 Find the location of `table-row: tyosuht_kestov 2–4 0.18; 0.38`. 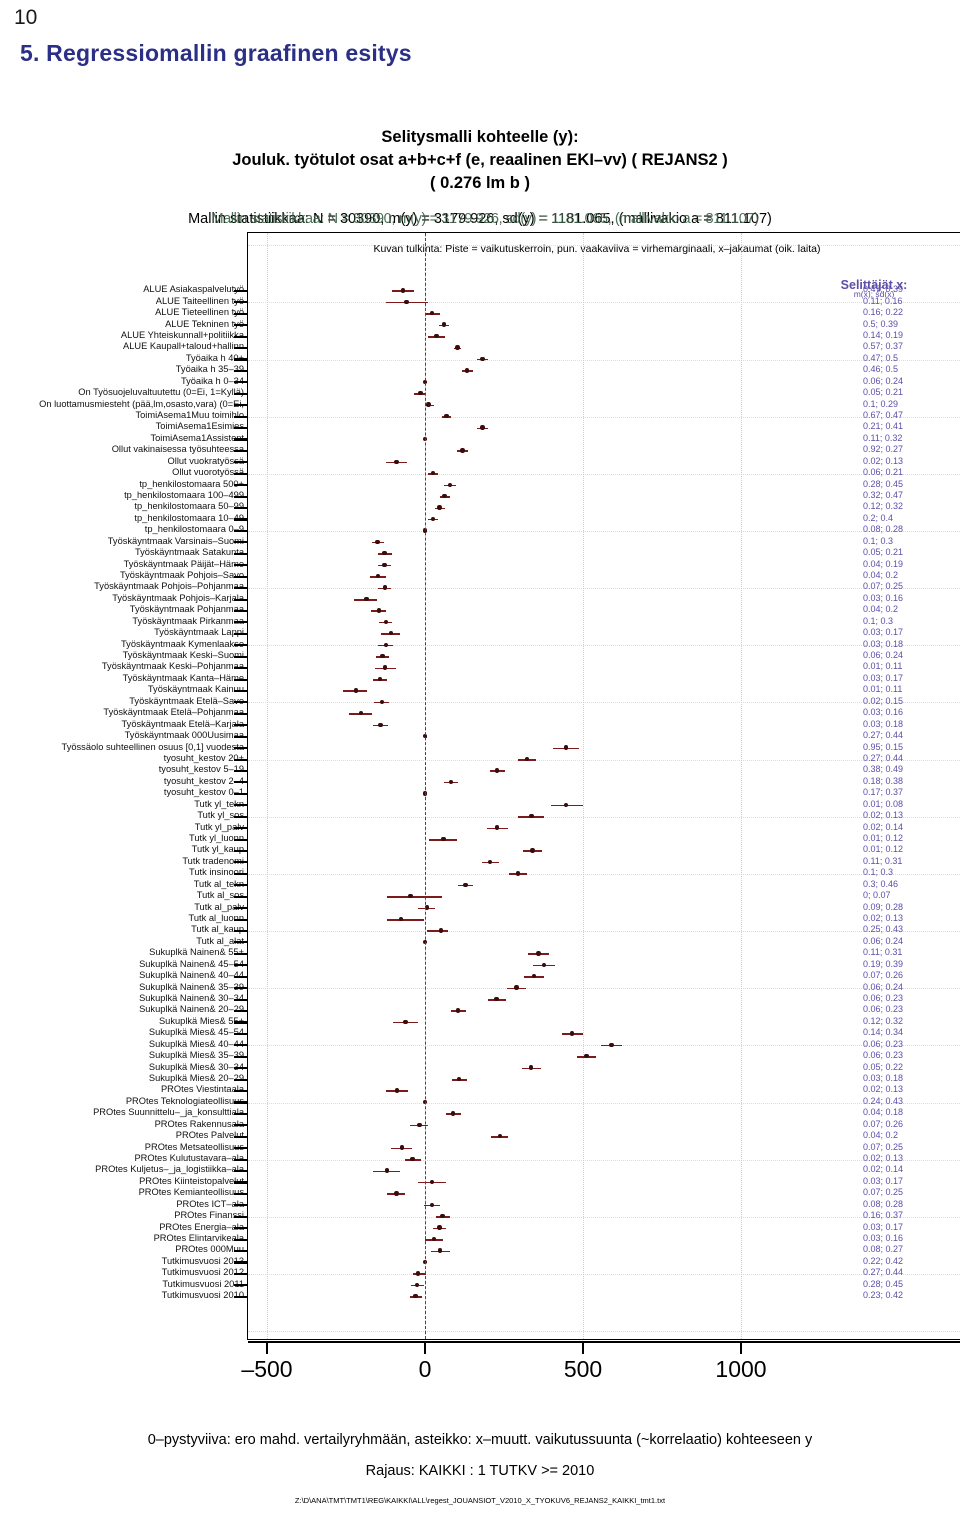

table-row: tyosuht_kestov 2–4 0.18; 0.38 is located at coordinates (480, 782).